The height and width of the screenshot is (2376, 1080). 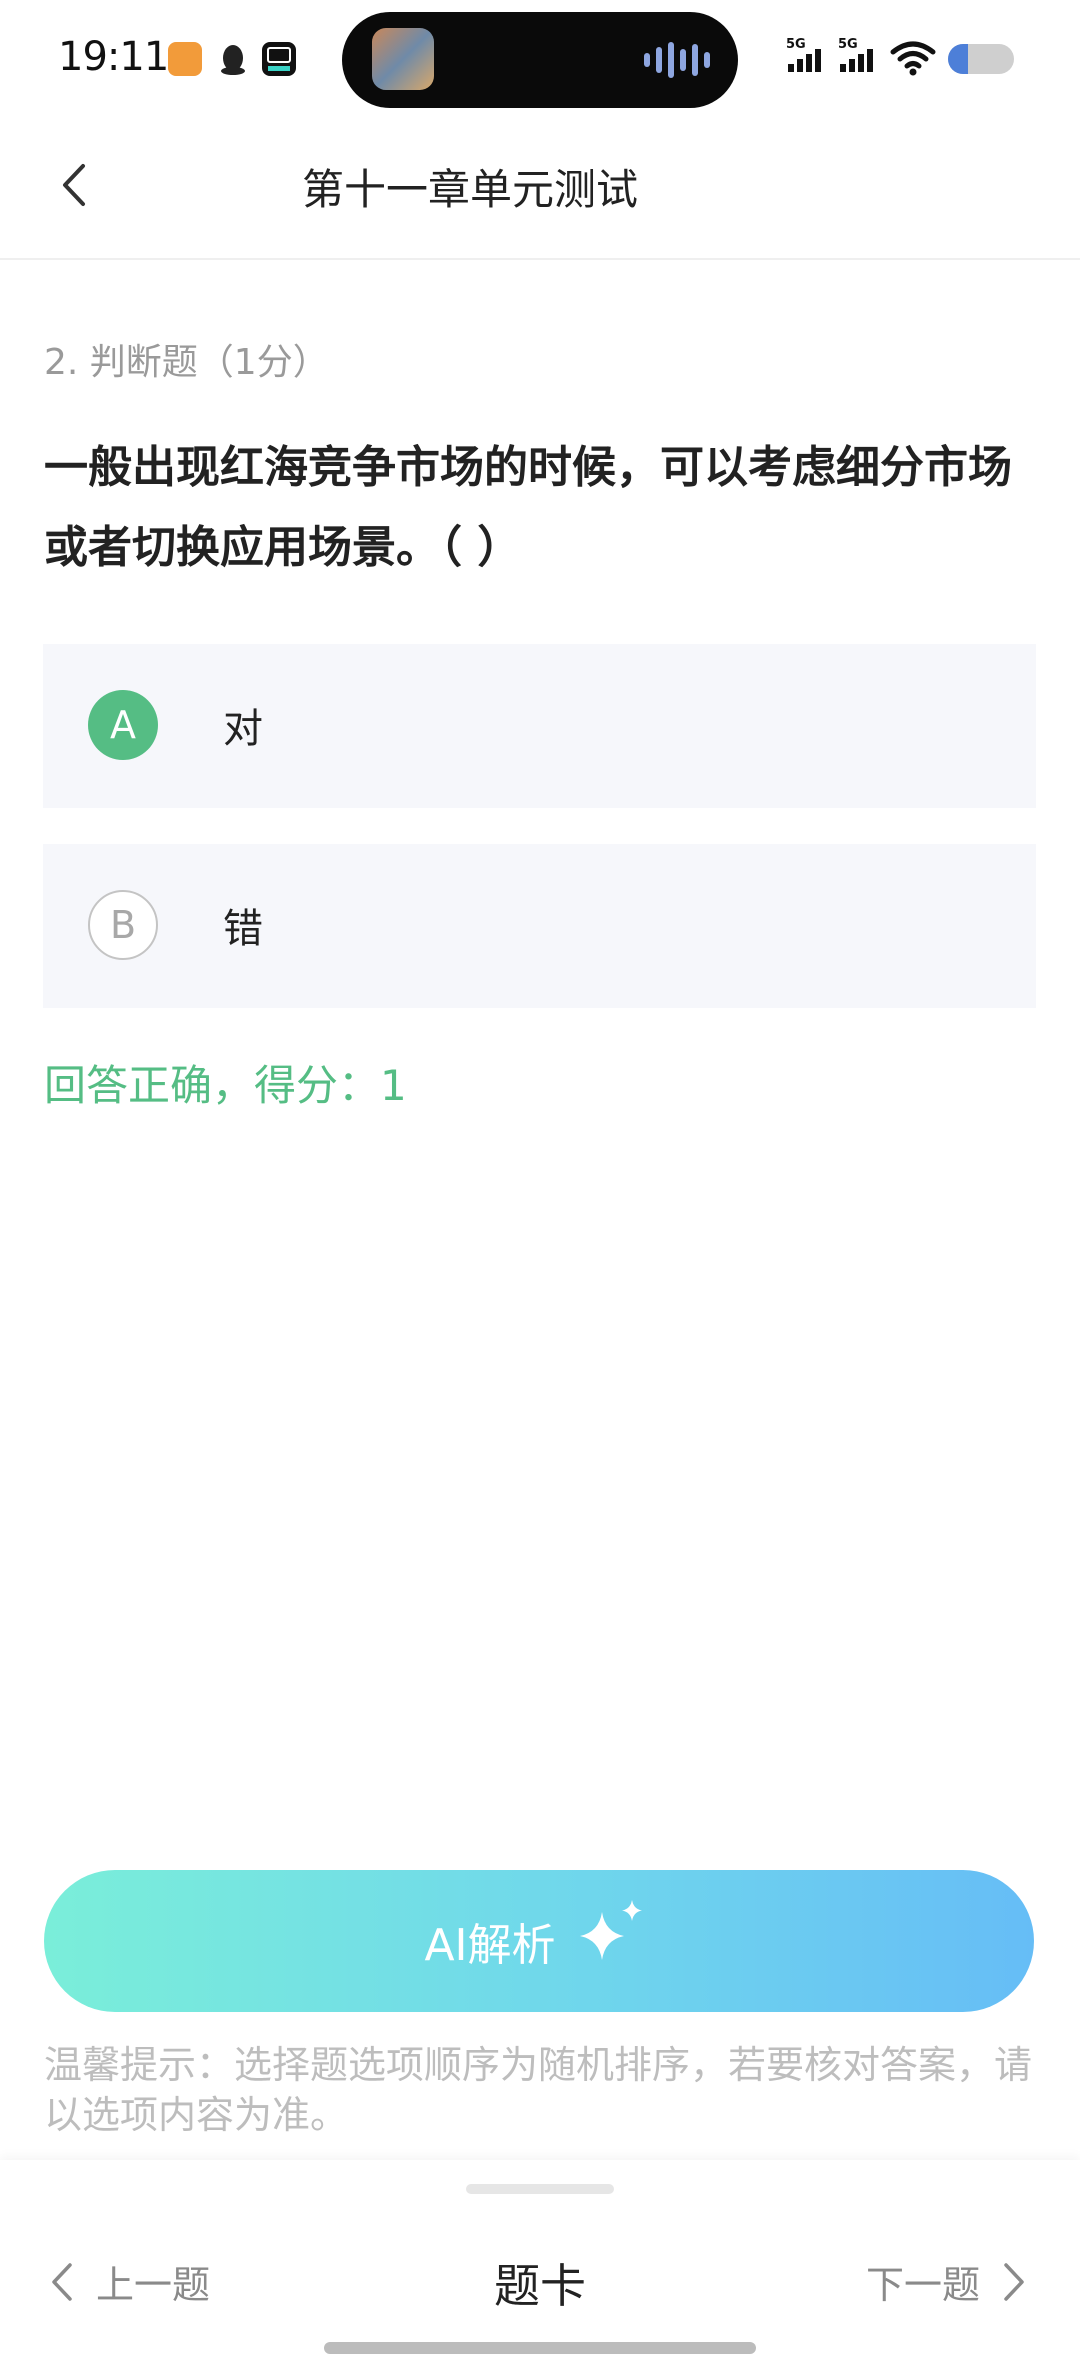 What do you see at coordinates (610, 1930) in the screenshot?
I see `sparkle-icon` at bounding box center [610, 1930].